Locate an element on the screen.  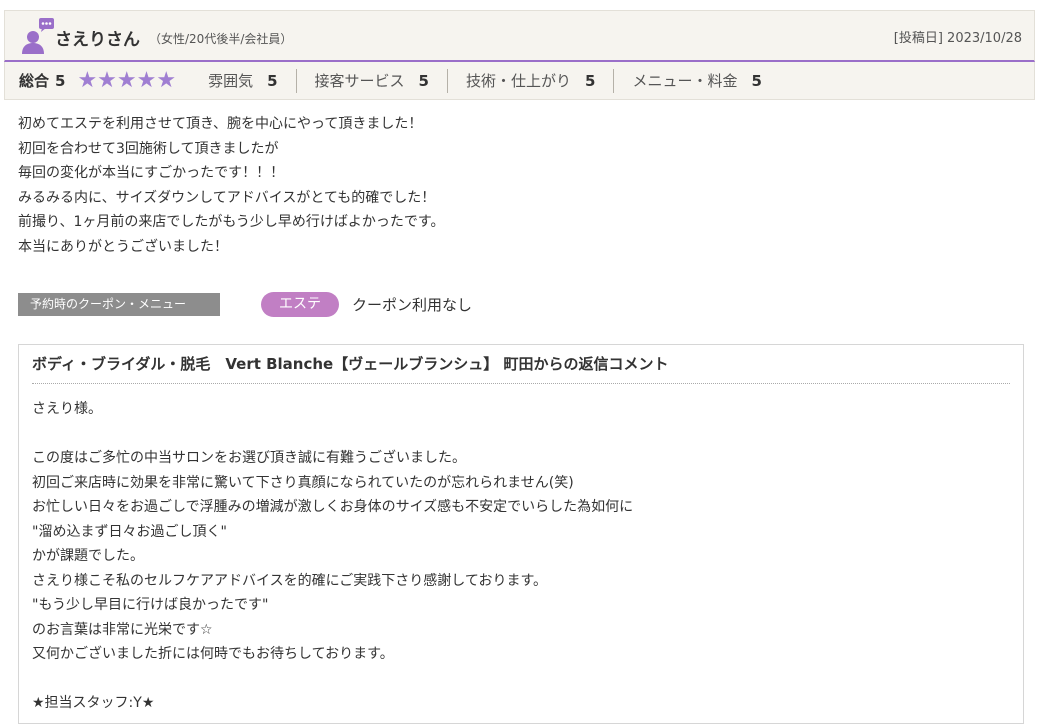
rating-category-label: 技術・仕上がり is located at coordinates (518, 81).